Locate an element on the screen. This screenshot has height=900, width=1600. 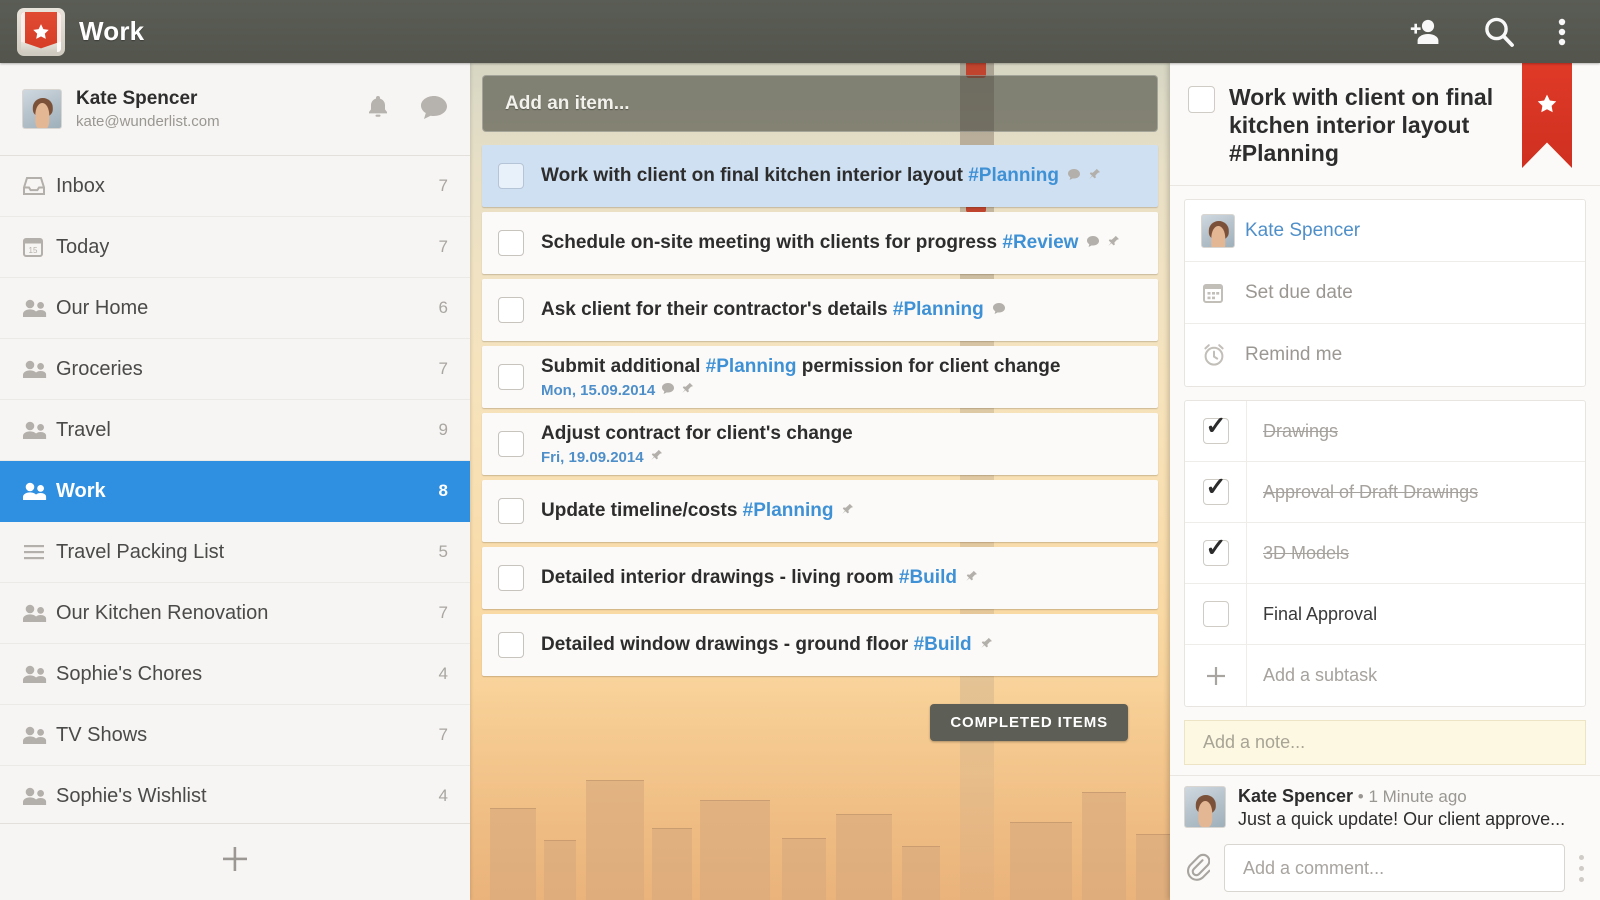
sidebar-item-groceries: Groceries 7 is located at coordinates (235, 370).